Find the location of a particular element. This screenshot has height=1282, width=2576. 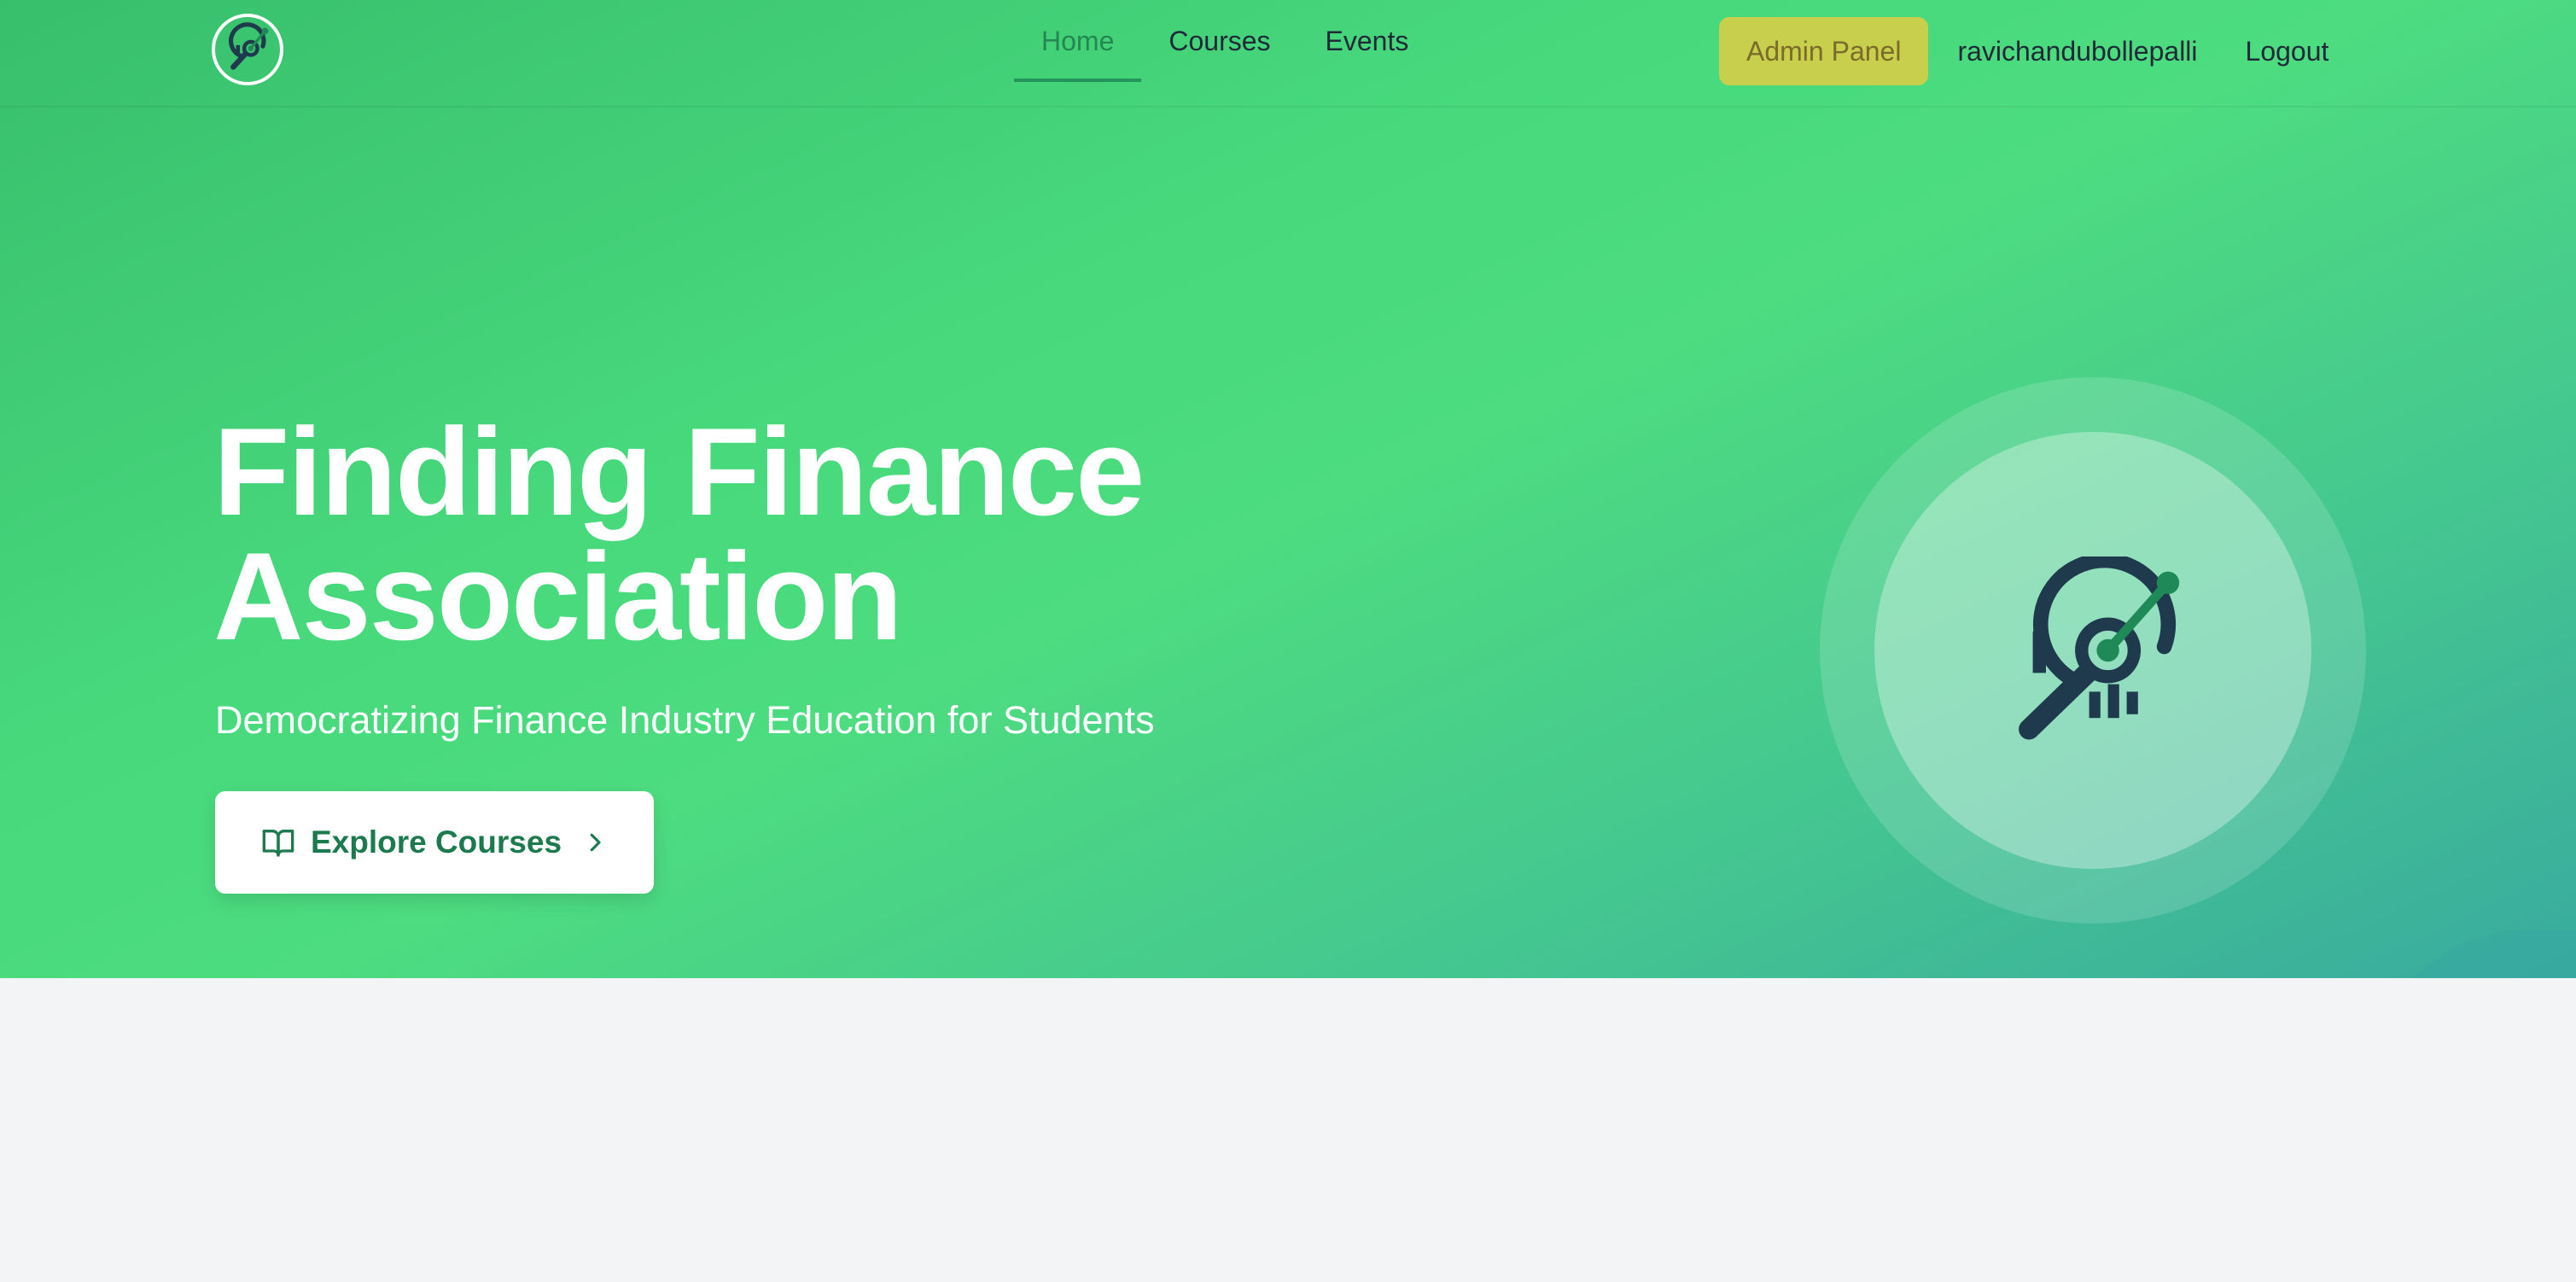

hero-badge is located at coordinates (2093, 650).